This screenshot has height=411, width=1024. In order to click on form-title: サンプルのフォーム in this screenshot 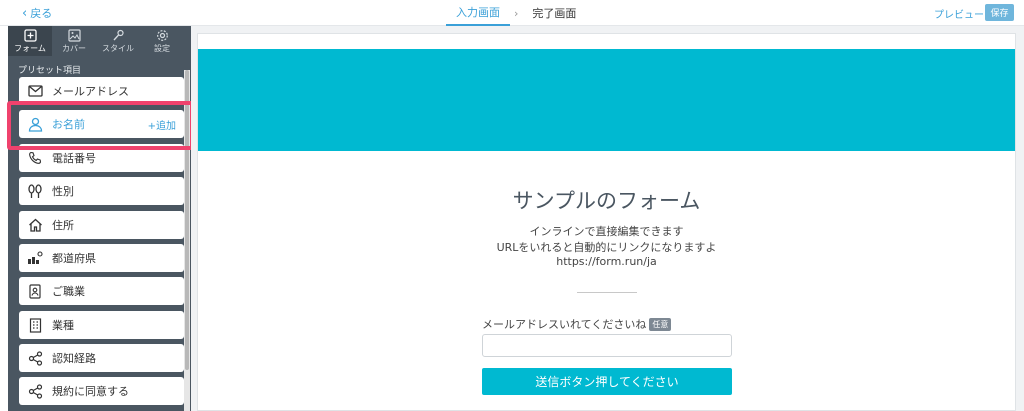, I will do `click(606, 200)`.